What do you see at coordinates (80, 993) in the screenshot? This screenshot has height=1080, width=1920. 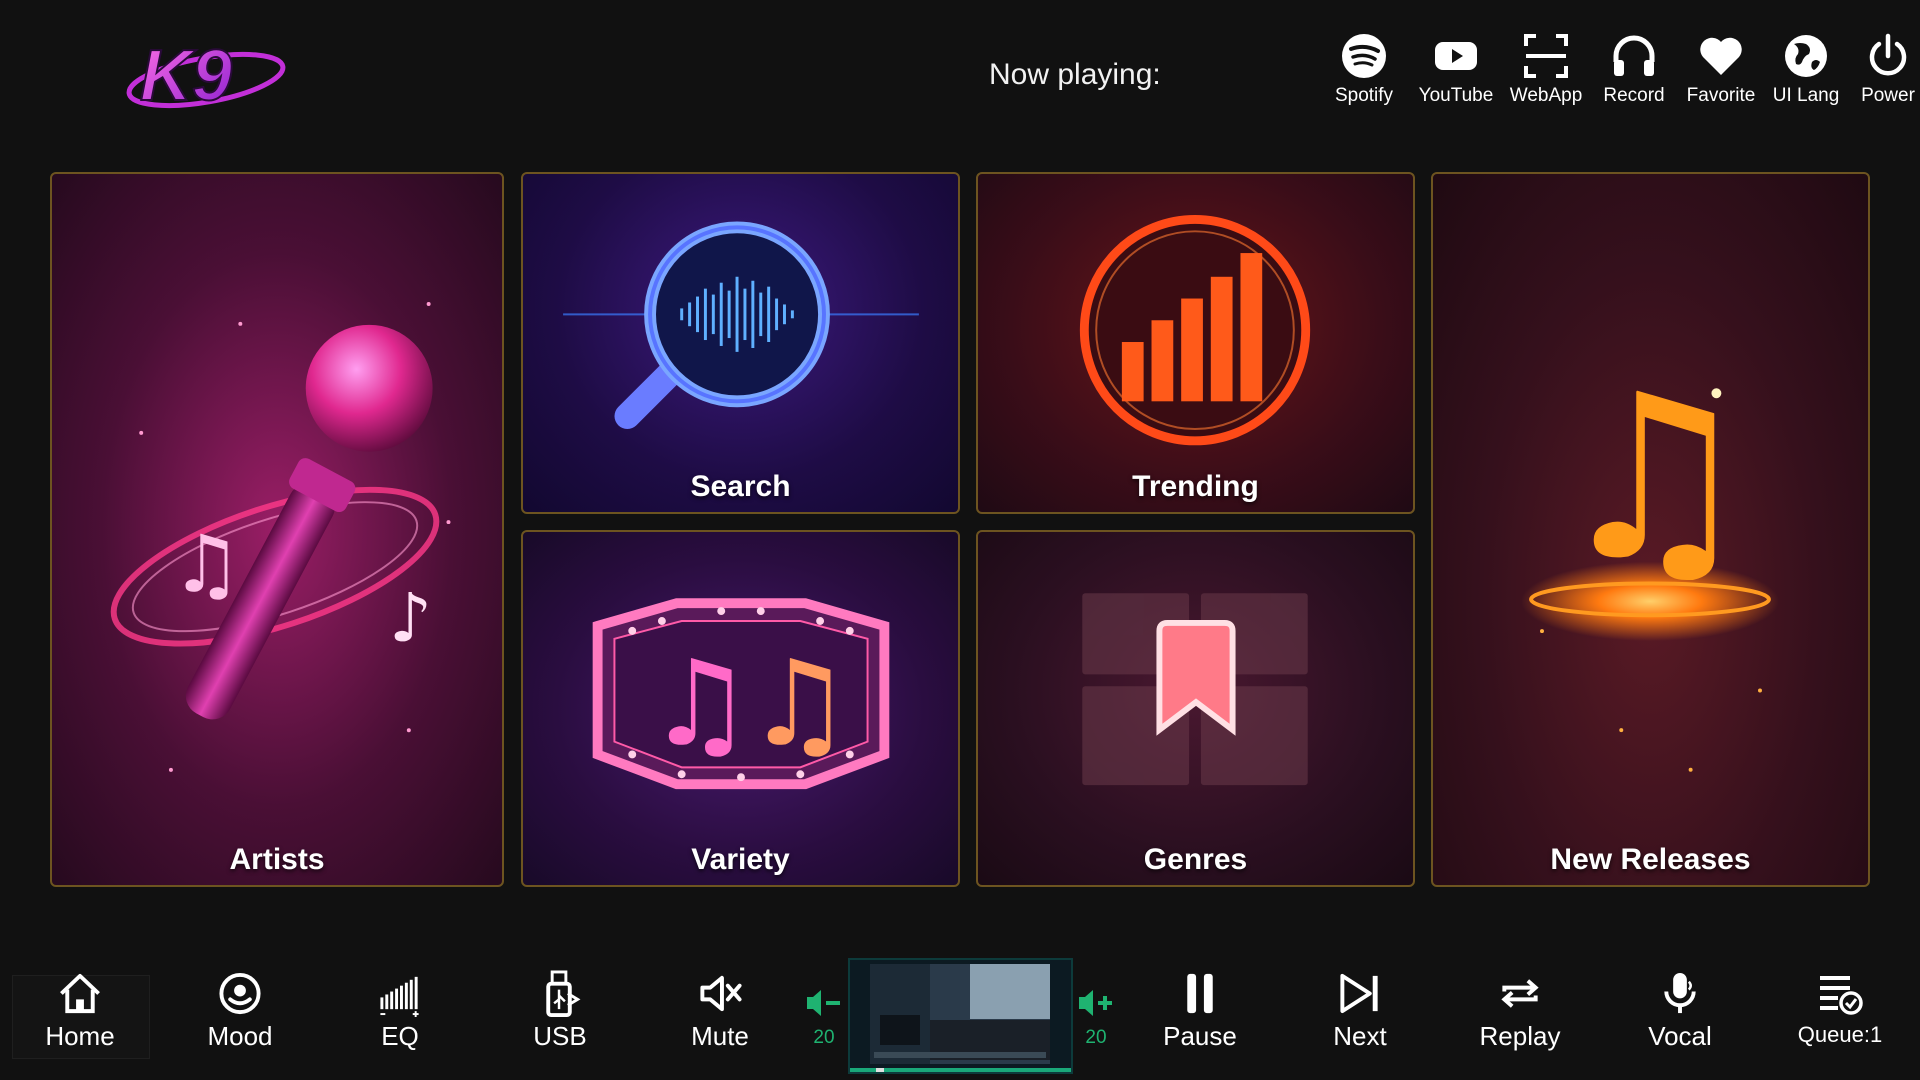 I see `home-icon` at bounding box center [80, 993].